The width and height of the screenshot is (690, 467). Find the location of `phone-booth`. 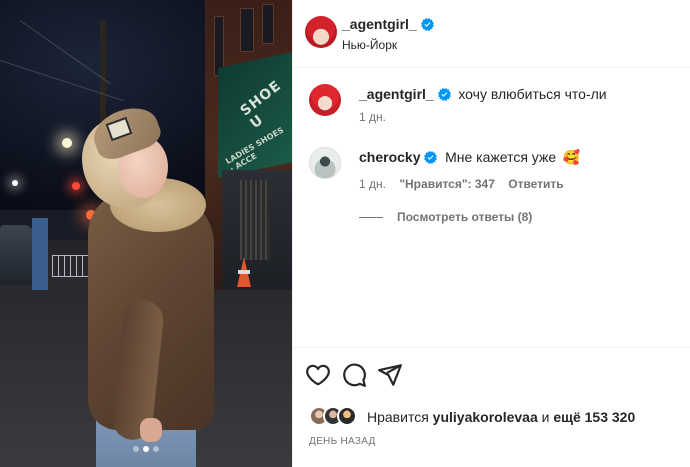

phone-booth is located at coordinates (40, 256).